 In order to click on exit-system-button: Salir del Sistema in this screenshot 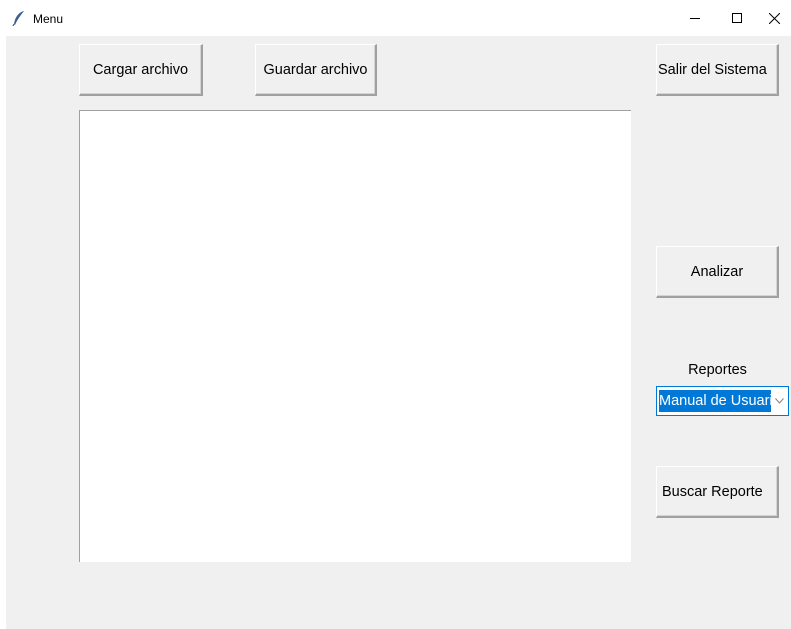, I will do `click(717, 70)`.